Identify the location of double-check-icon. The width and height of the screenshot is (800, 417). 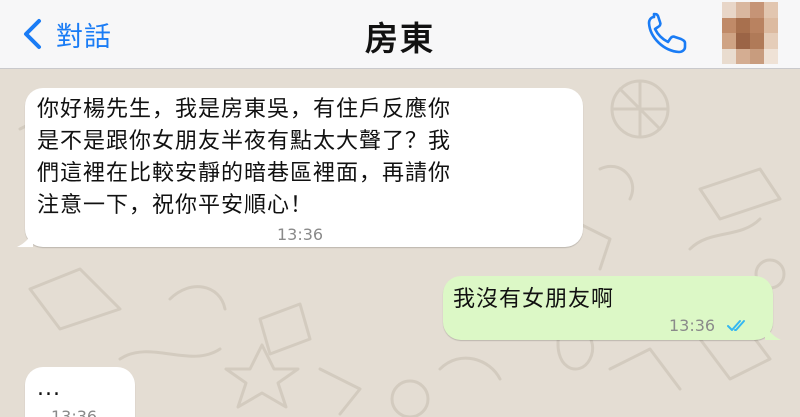
(738, 327).